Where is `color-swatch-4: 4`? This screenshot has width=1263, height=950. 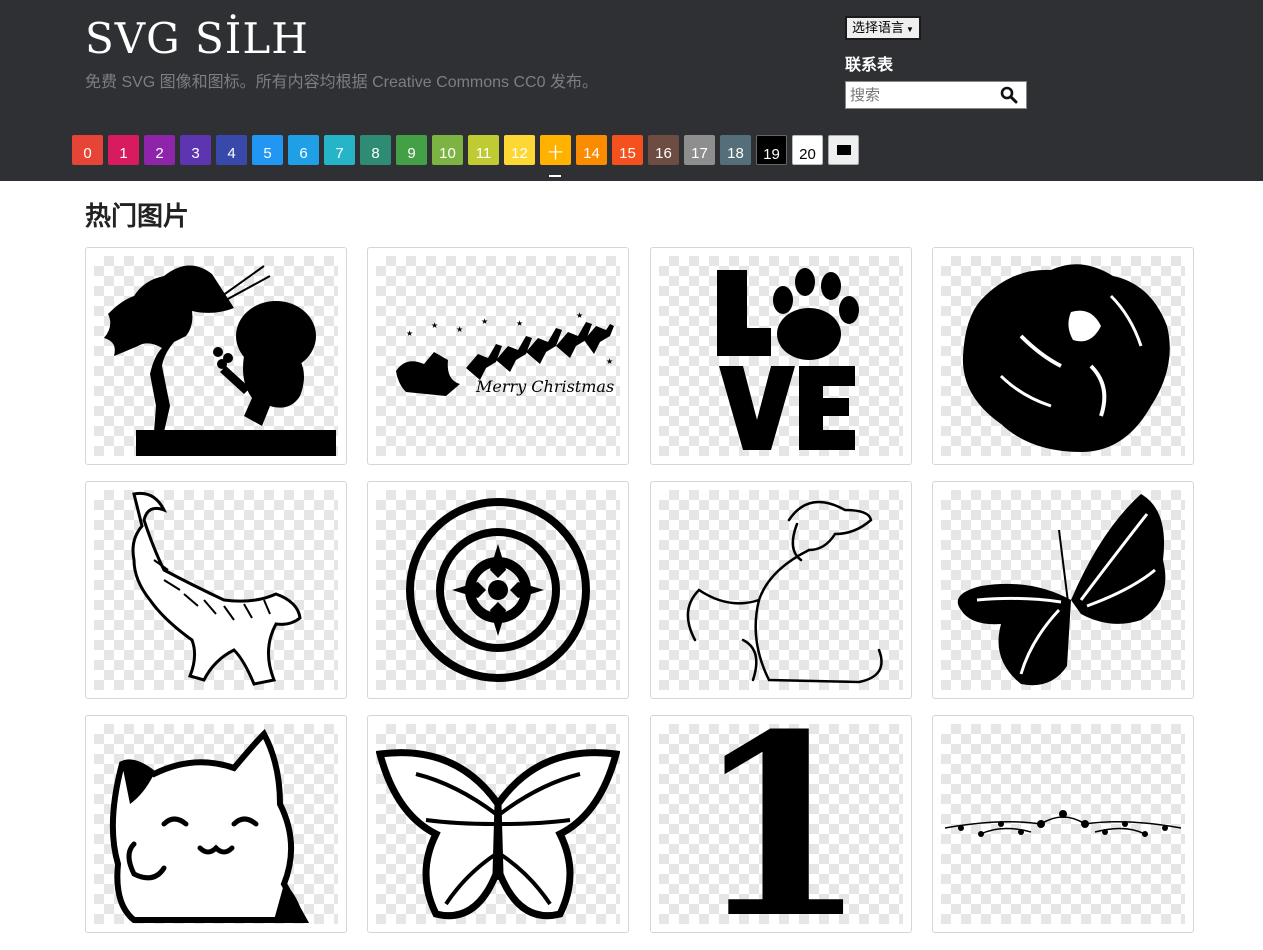
color-swatch-4: 4 is located at coordinates (231, 150).